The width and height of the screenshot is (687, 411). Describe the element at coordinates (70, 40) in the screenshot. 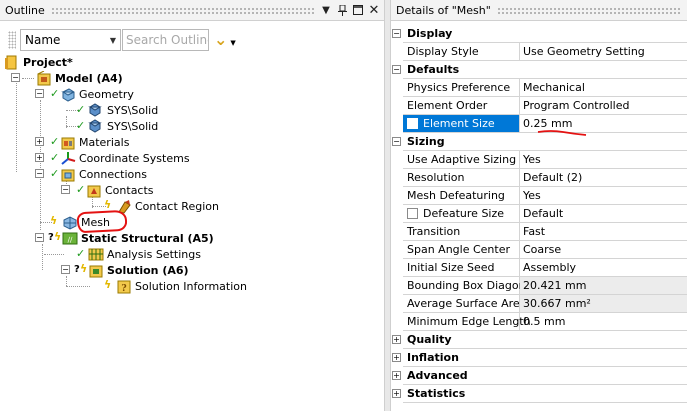

I see `filter-combo: Name ▼` at that location.